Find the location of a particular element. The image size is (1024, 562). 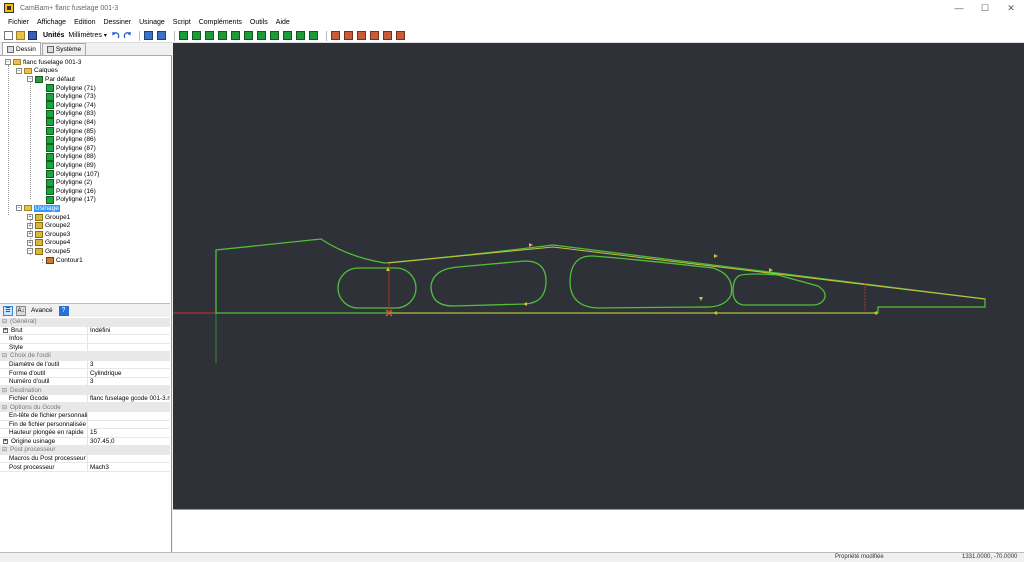

sort-alpha-button: A↓ is located at coordinates (21, 310).